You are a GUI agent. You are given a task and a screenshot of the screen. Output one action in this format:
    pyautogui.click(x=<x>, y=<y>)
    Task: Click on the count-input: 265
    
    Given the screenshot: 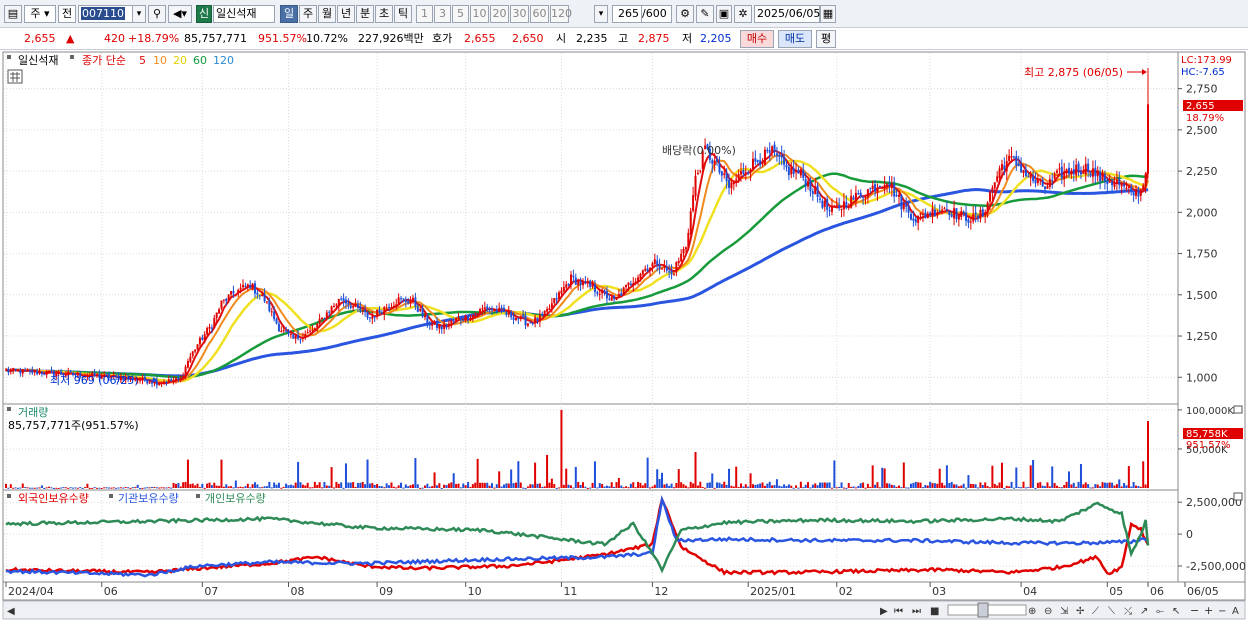 What is the action you would take?
    pyautogui.click(x=627, y=14)
    